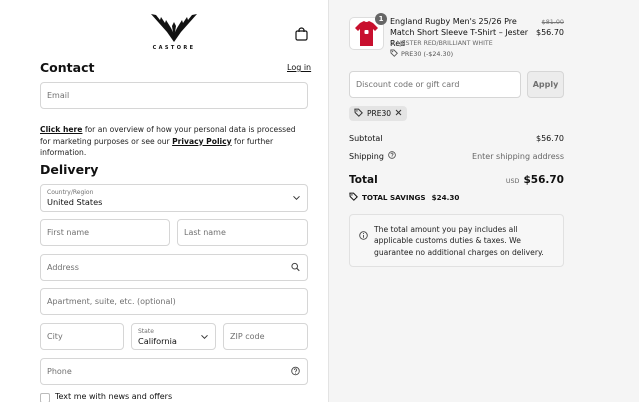 This screenshot has width=639, height=402. Describe the element at coordinates (242, 232) in the screenshot. I see `last-name-field: Last name` at that location.